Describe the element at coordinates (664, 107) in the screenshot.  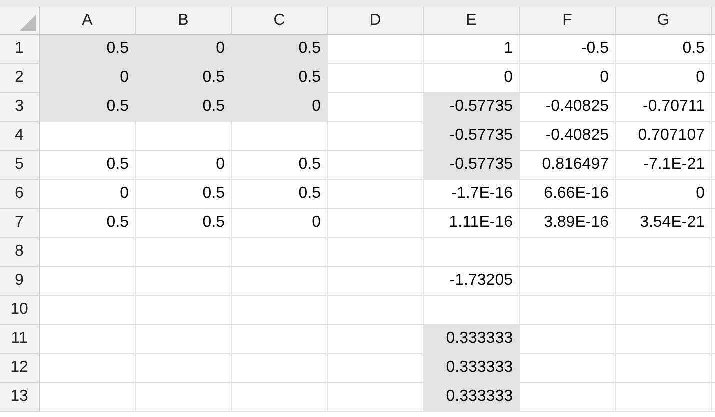
I see `table-cell: -0.70711` at that location.